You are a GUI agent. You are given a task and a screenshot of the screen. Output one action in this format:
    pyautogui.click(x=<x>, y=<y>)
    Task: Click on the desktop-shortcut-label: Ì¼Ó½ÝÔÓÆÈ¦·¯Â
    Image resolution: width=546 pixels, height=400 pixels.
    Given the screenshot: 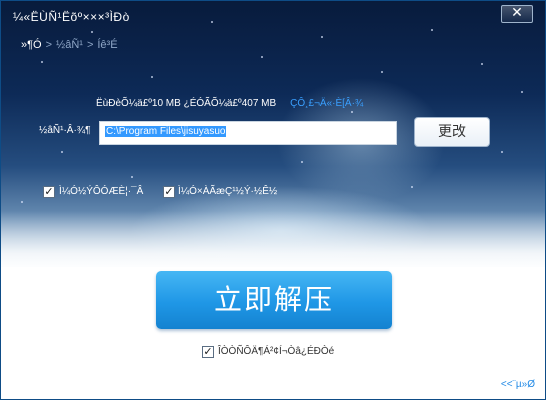 What is the action you would take?
    pyautogui.click(x=101, y=191)
    